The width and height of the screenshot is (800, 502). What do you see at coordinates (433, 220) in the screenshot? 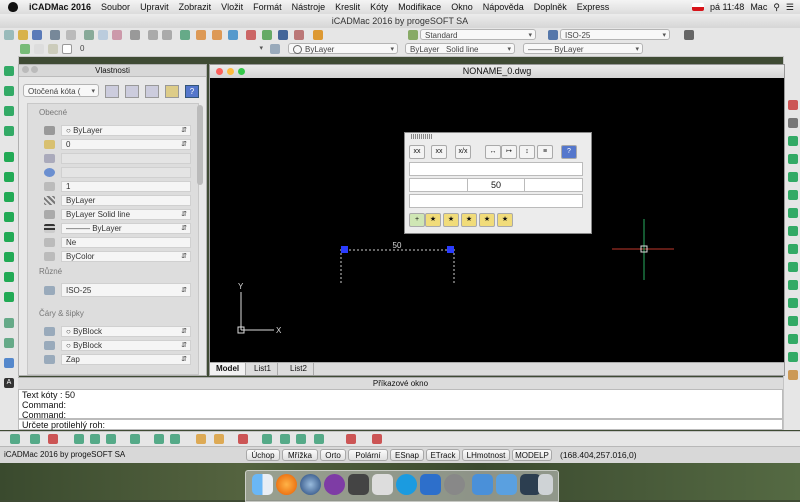
I see `star-icon: ★` at bounding box center [433, 220].